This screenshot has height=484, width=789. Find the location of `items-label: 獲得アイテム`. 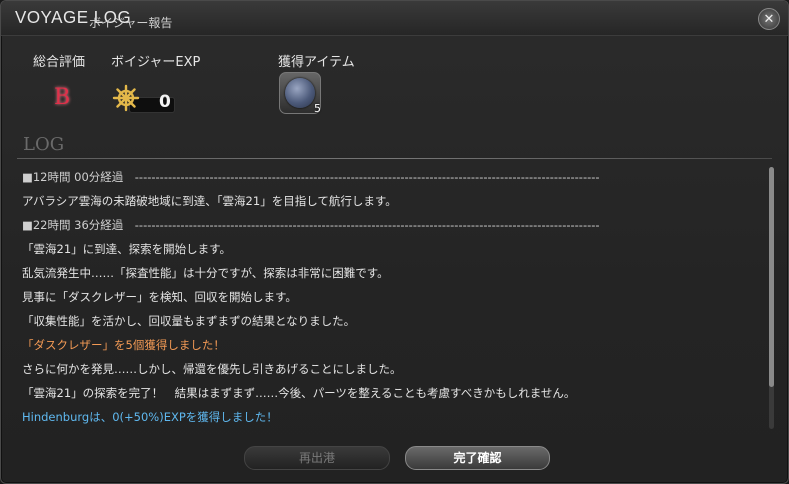

items-label: 獲得アイテム is located at coordinates (316, 62).